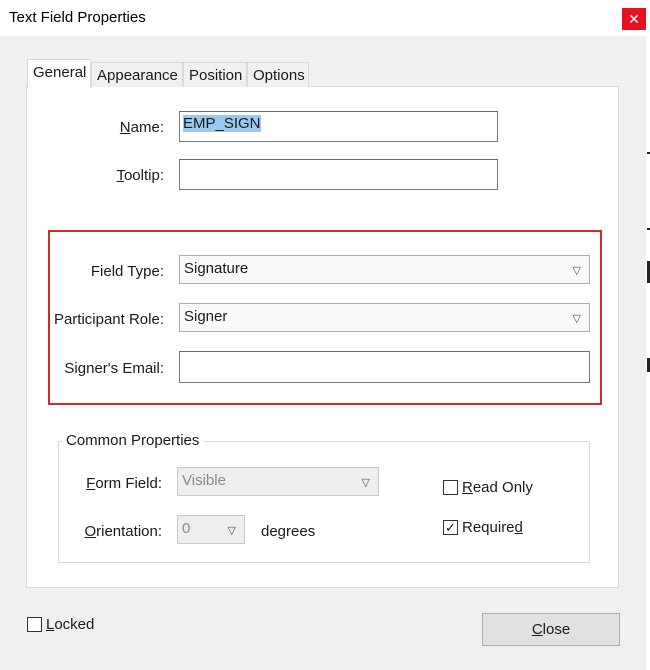 This screenshot has width=650, height=670. What do you see at coordinates (77, 17) in the screenshot?
I see `dialog-title: Text Field Properties` at bounding box center [77, 17].